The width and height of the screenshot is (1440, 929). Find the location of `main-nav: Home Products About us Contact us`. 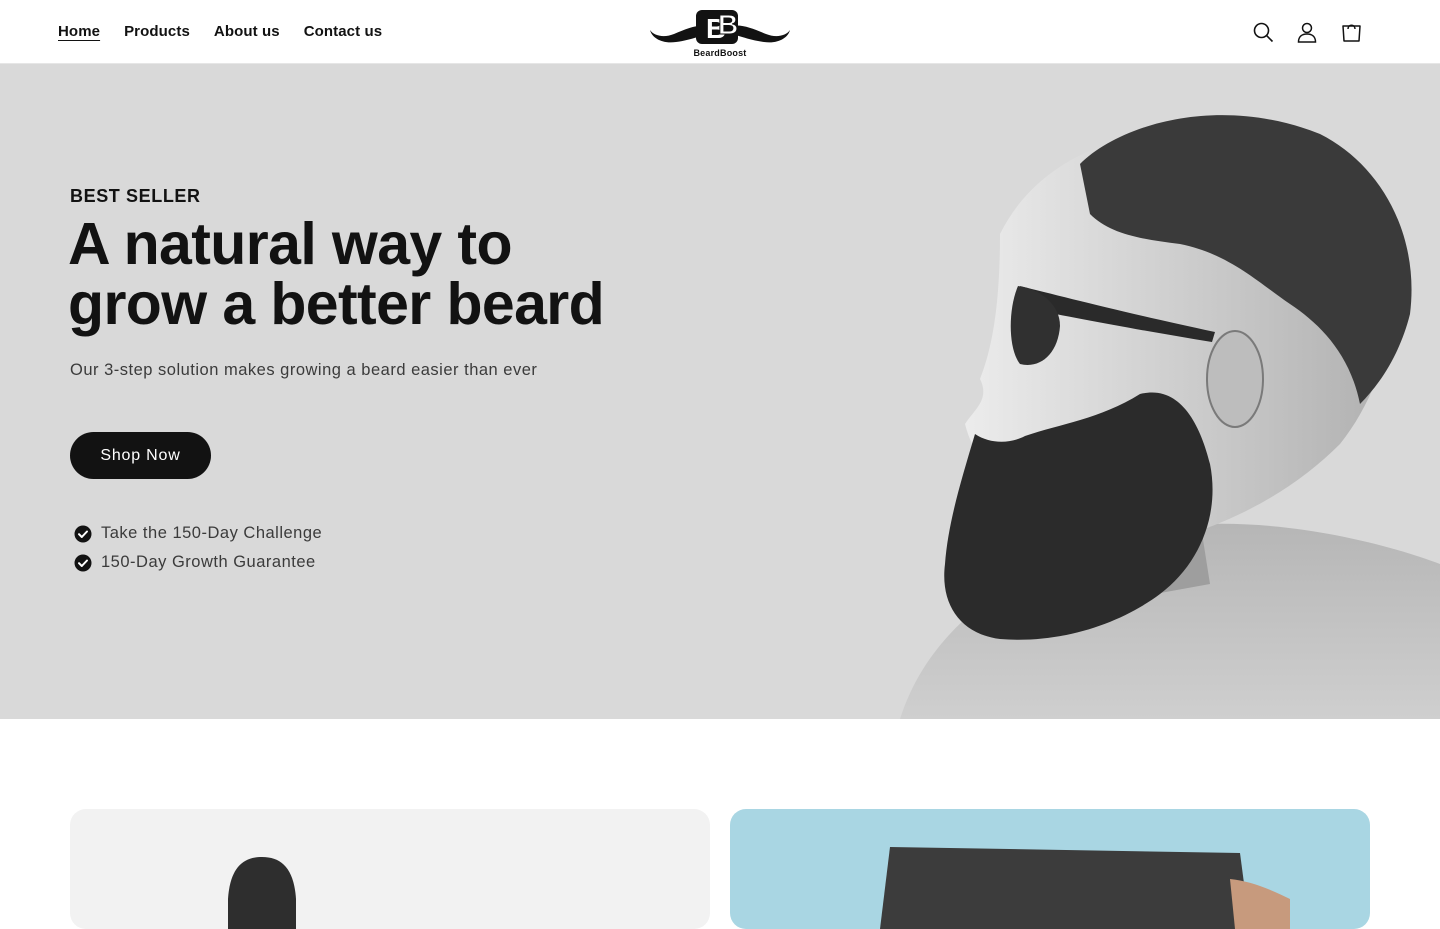

main-nav: Home Products About us Contact us is located at coordinates (220, 31).